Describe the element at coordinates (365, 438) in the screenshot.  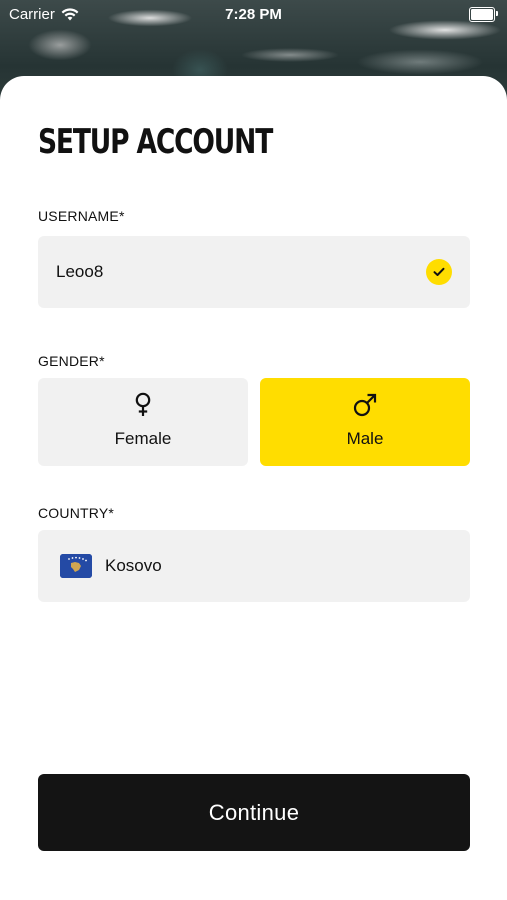
I see `gender-option-label: Male` at that location.